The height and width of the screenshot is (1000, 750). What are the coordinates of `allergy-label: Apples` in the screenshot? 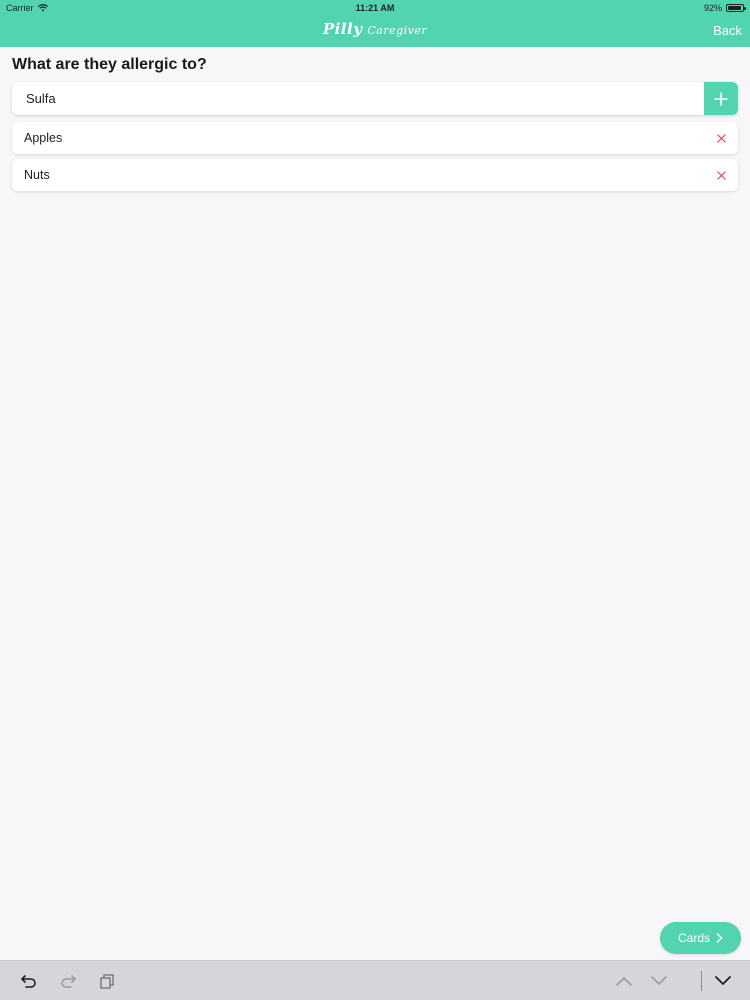 It's located at (43, 138).